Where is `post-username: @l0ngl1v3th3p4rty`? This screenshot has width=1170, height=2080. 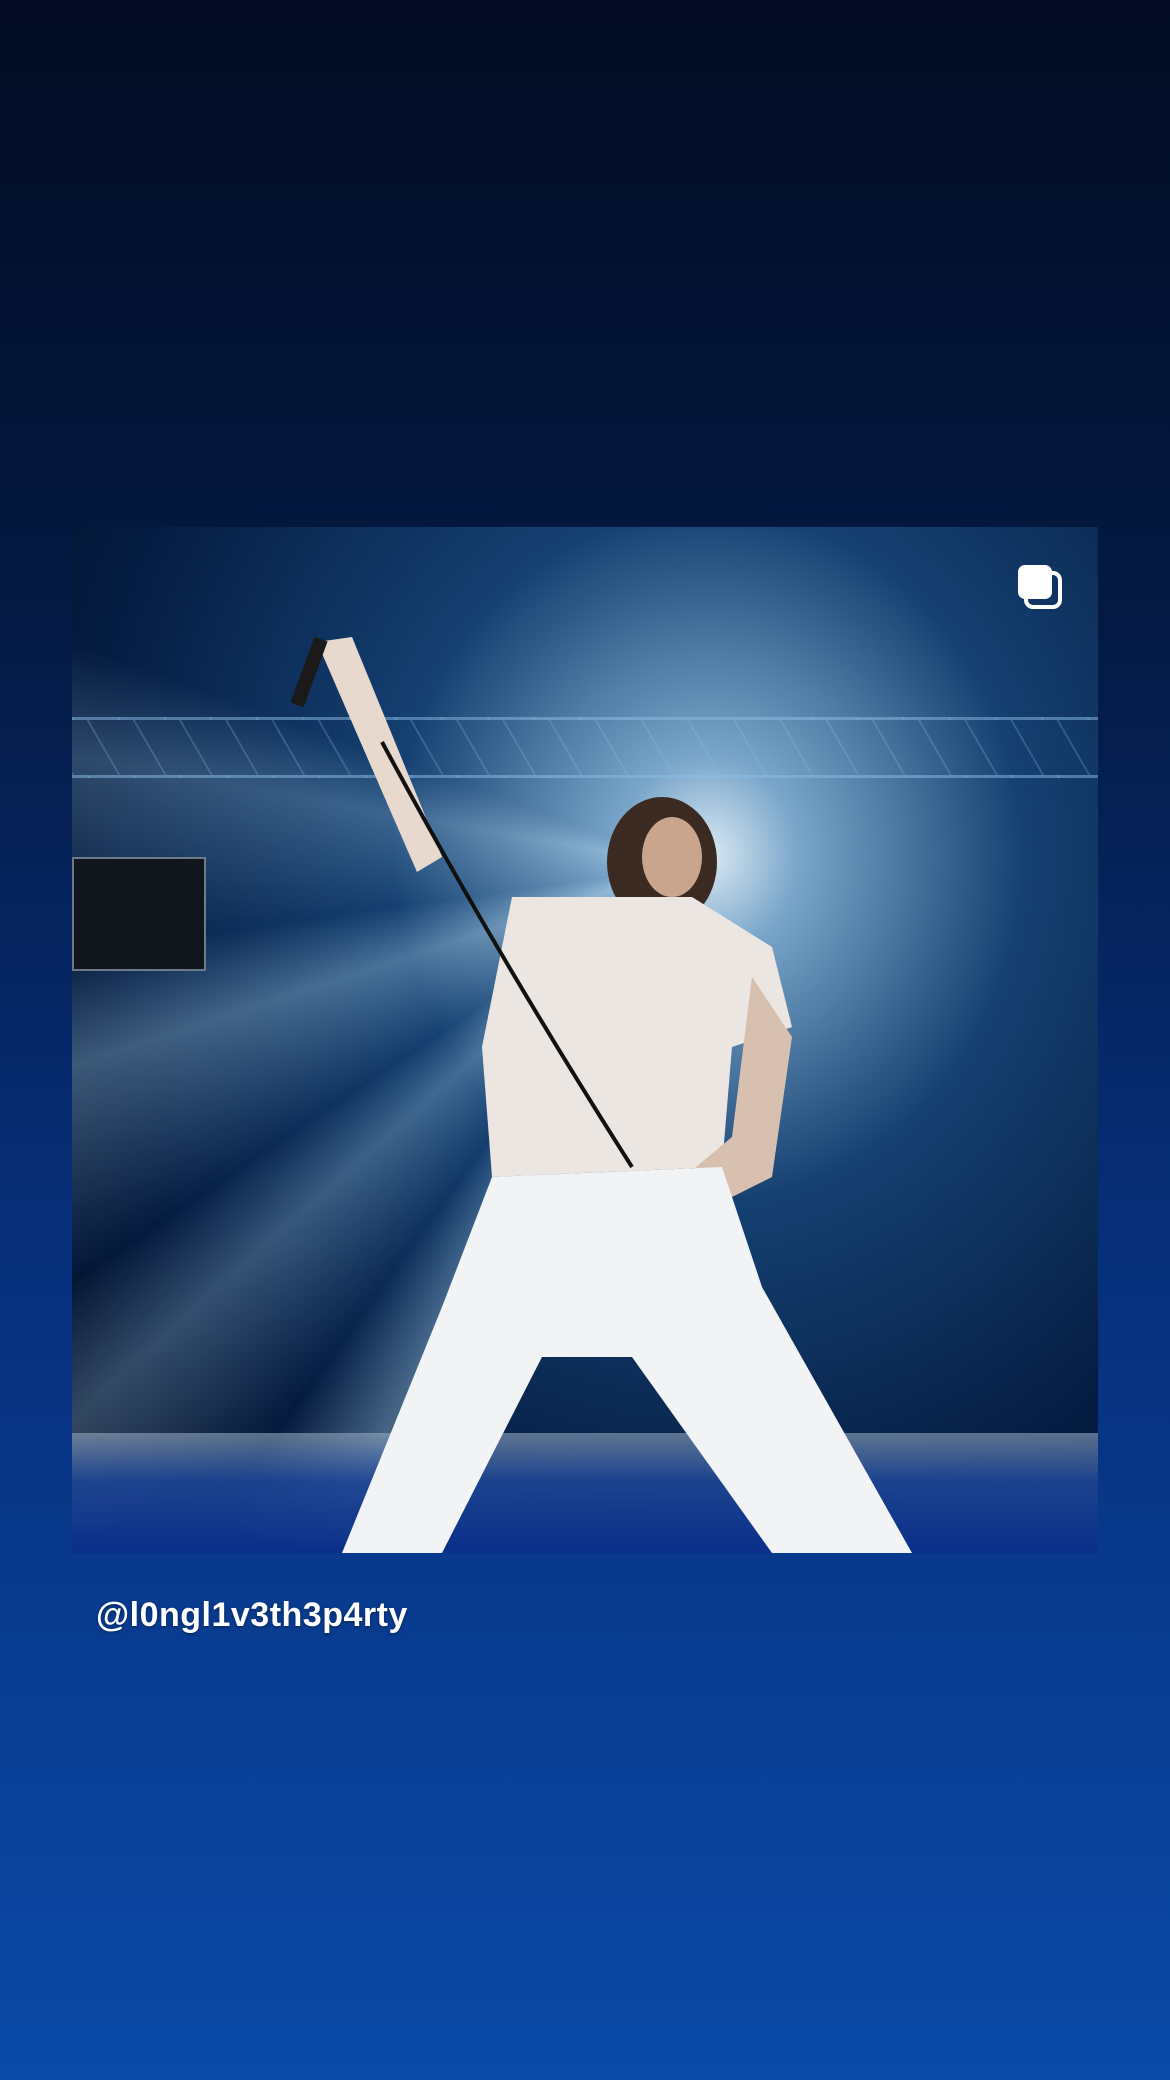 post-username: @l0ngl1v3th3p4rty is located at coordinates (252, 1615).